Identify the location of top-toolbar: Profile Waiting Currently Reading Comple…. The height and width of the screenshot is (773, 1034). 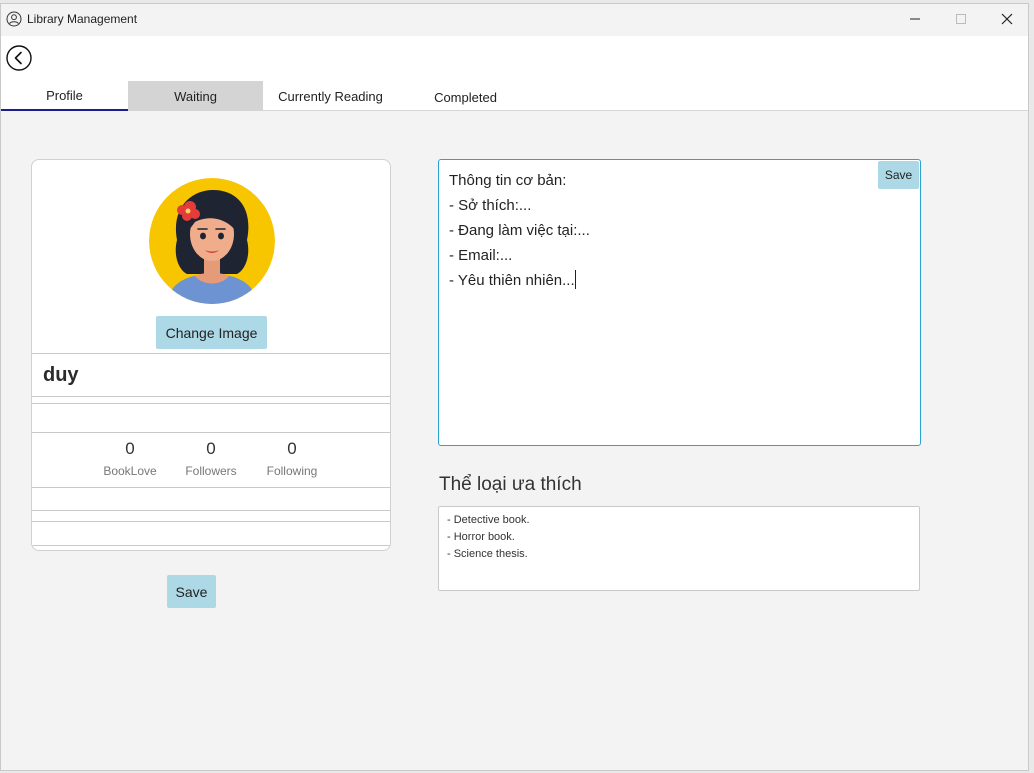
(514, 73).